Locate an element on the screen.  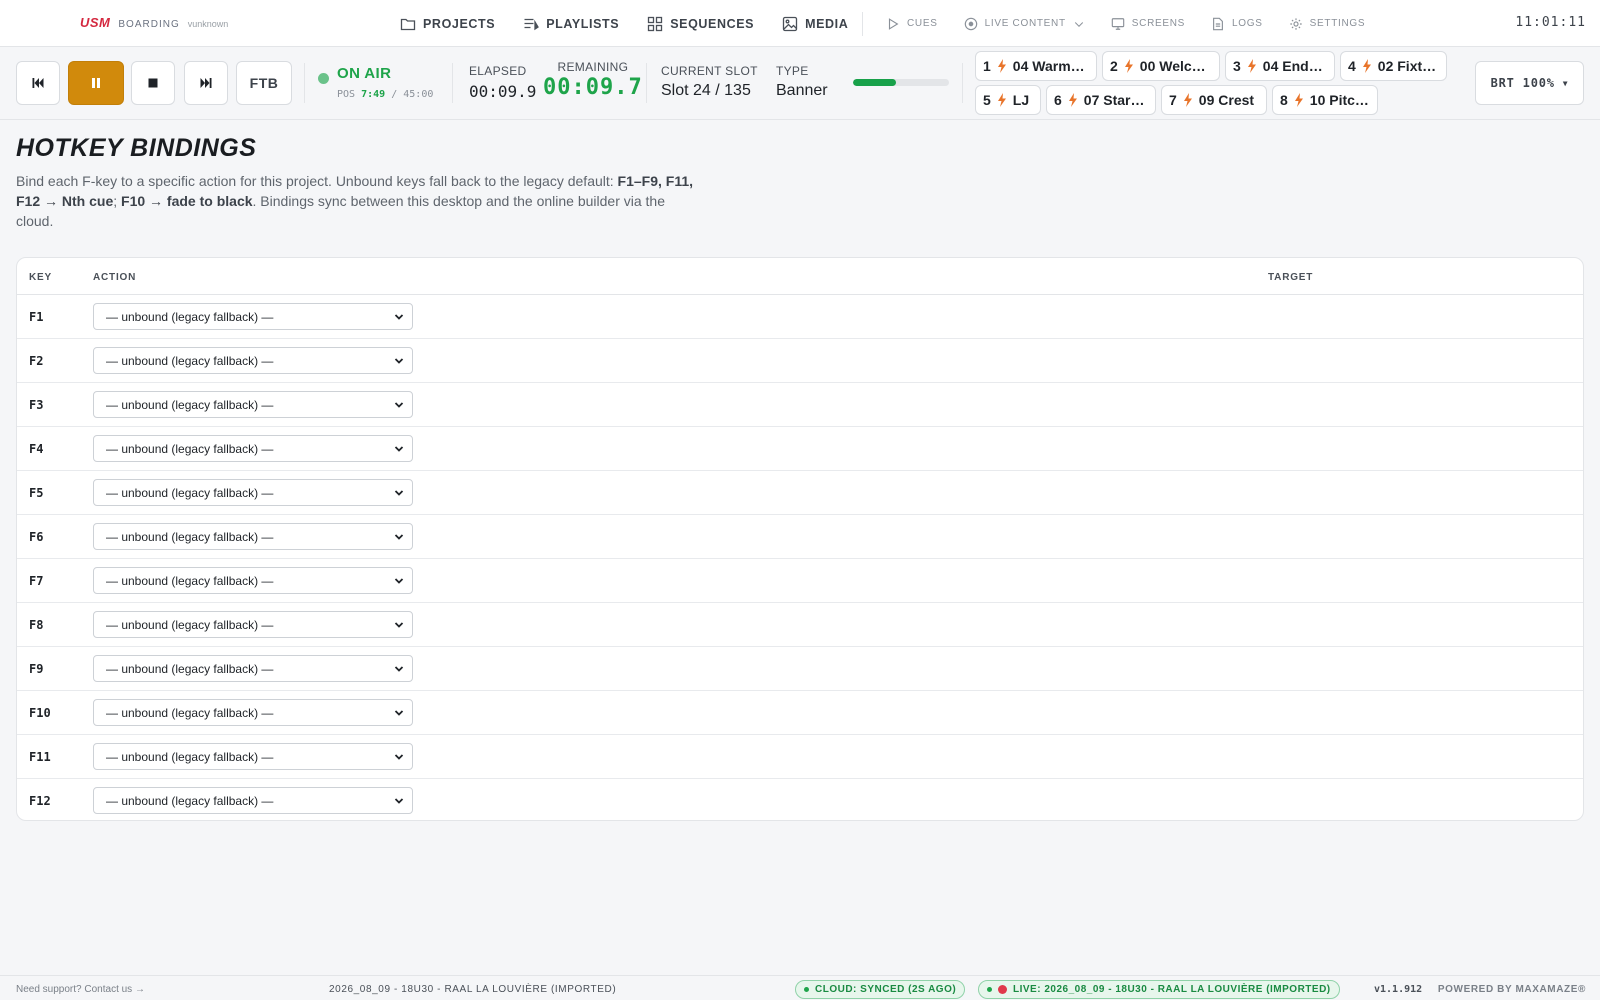
table-row: F5 — unbound (legacy fallback) — is located at coordinates (800, 493).